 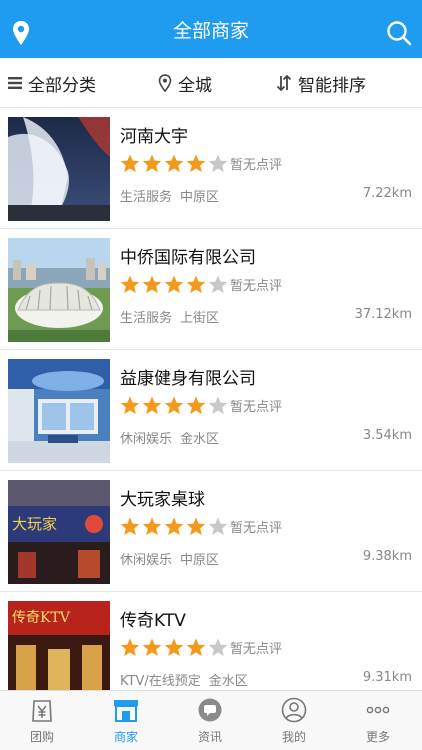 I want to click on merchant-name: 河南大宇, so click(x=154, y=137).